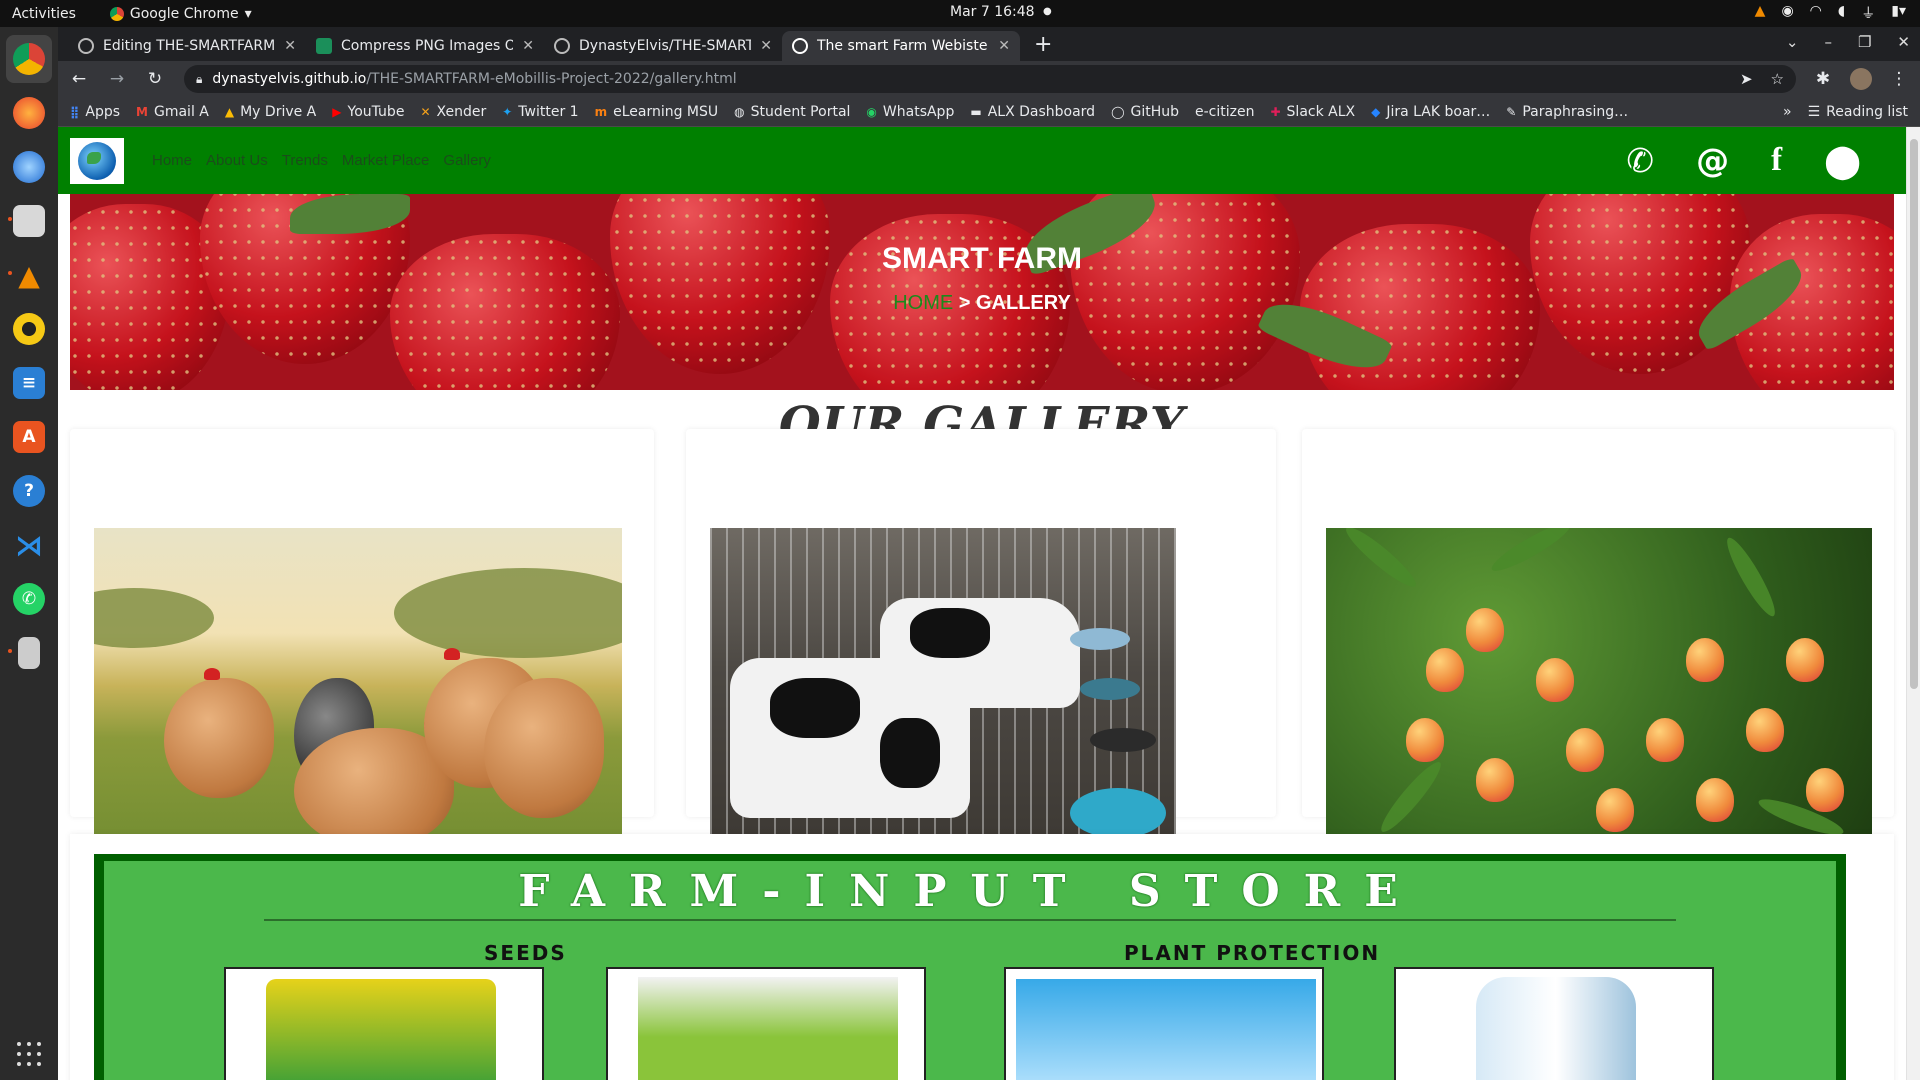 The height and width of the screenshot is (1080, 1920). What do you see at coordinates (29, 275) in the screenshot?
I see `dock-vlc: ▲` at bounding box center [29, 275].